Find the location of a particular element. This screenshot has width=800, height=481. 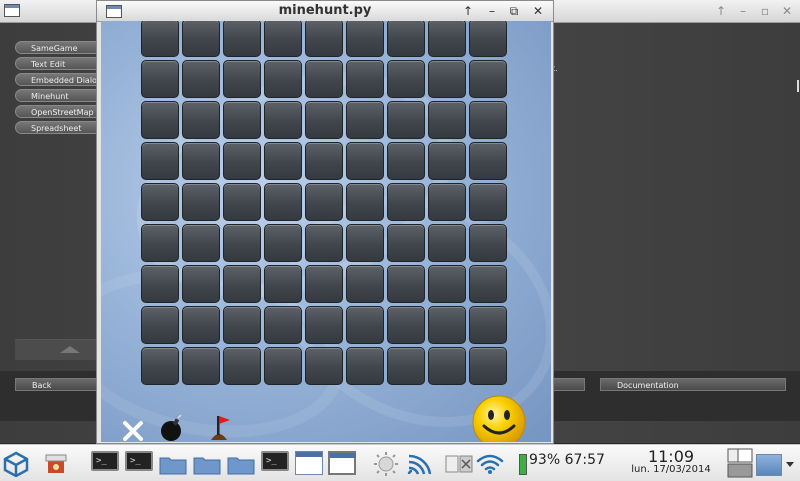

window-task-icon-active is located at coordinates (342, 463).